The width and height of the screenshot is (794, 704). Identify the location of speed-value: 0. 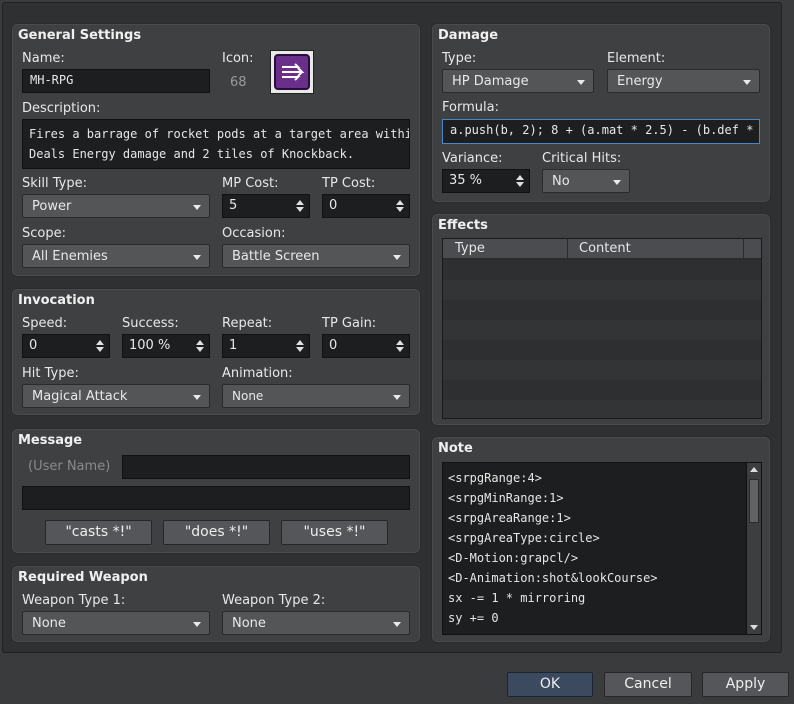
(33, 345).